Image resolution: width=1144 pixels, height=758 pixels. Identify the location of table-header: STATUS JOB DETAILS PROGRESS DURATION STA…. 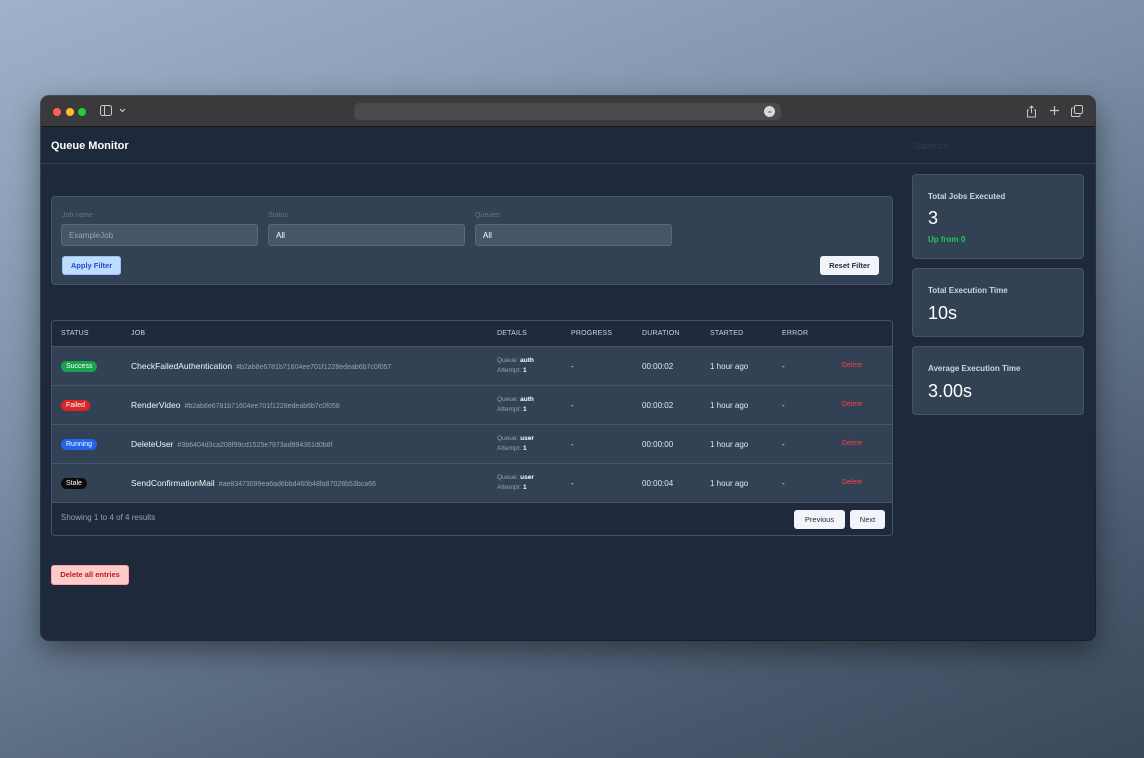
(472, 334).